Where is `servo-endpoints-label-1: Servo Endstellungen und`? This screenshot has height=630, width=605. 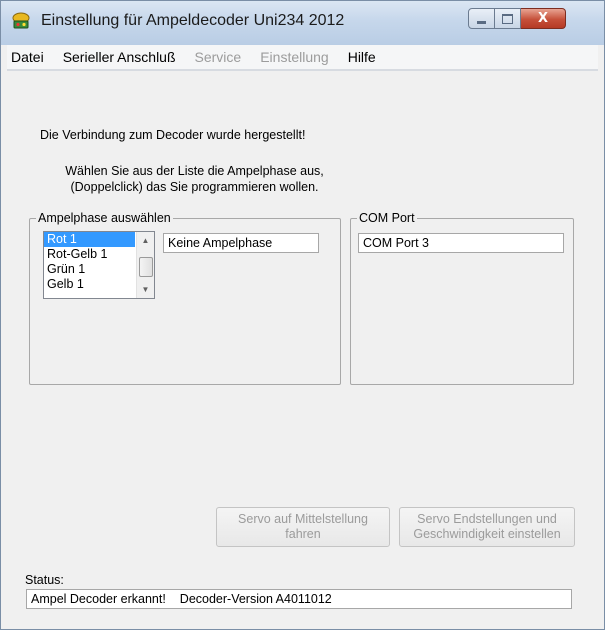 servo-endpoints-label-1: Servo Endstellungen und is located at coordinates (487, 519).